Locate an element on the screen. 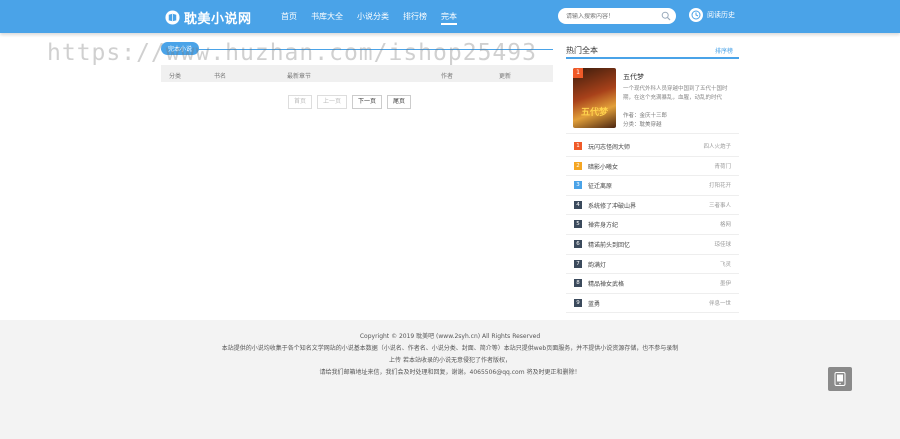 This screenshot has width=900, height=439. nav-categories: 小说分类 is located at coordinates (373, 16).